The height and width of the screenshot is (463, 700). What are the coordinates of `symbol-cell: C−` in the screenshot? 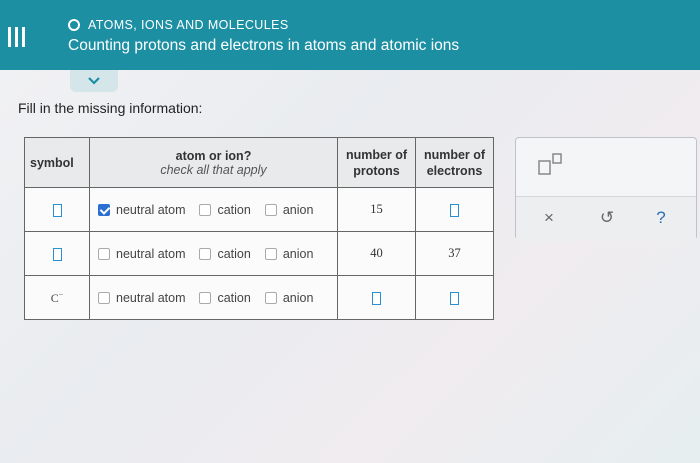 It's located at (57, 297).